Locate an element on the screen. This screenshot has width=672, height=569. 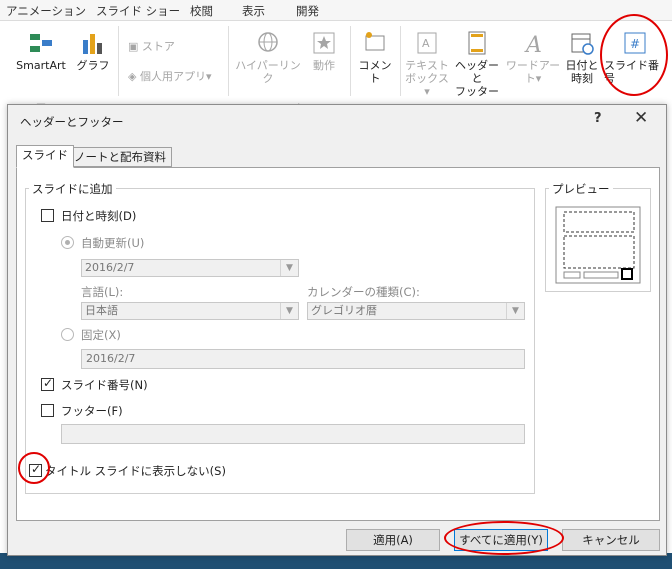
preview-thumbnail is located at coordinates (598, 245).